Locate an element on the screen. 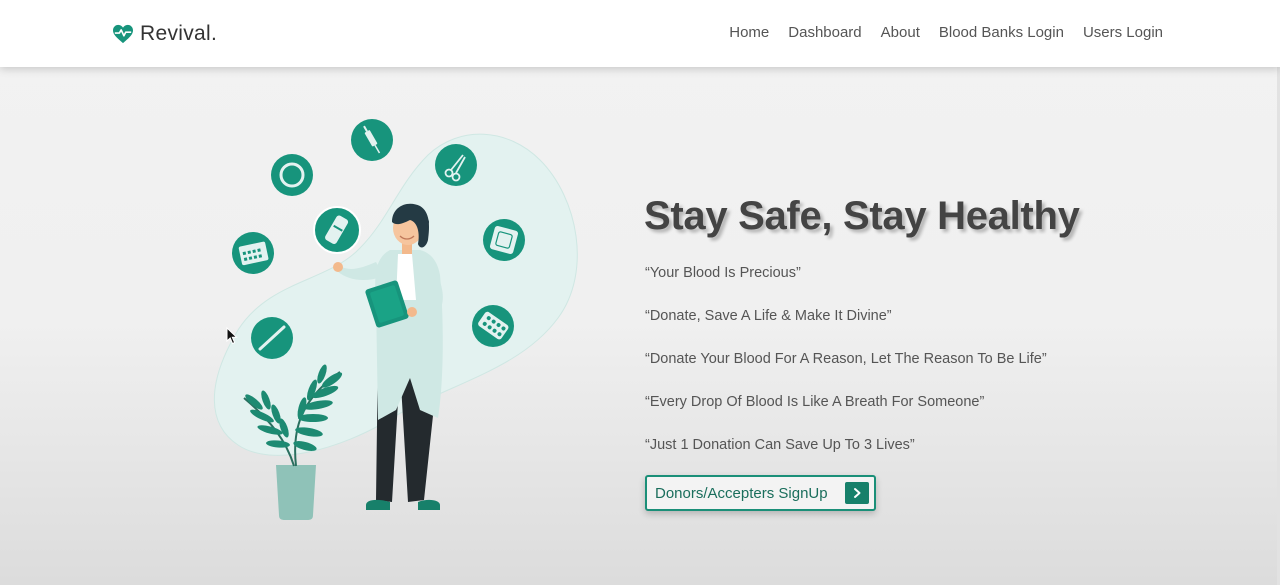 This screenshot has width=1280, height=585. quote-item: “Your Blood Is Precious” is located at coordinates (723, 273).